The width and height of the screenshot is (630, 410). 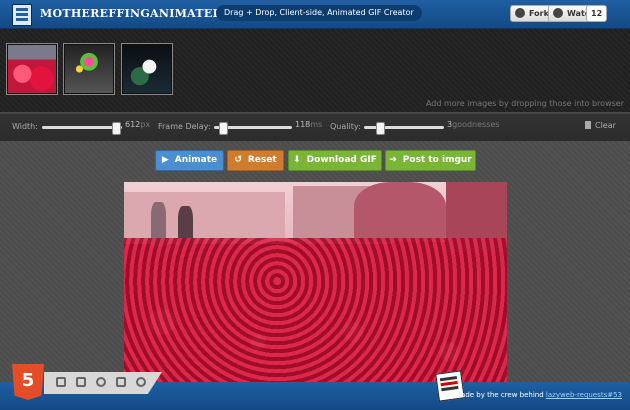 I want to click on preview-tree, so click(x=399, y=212).